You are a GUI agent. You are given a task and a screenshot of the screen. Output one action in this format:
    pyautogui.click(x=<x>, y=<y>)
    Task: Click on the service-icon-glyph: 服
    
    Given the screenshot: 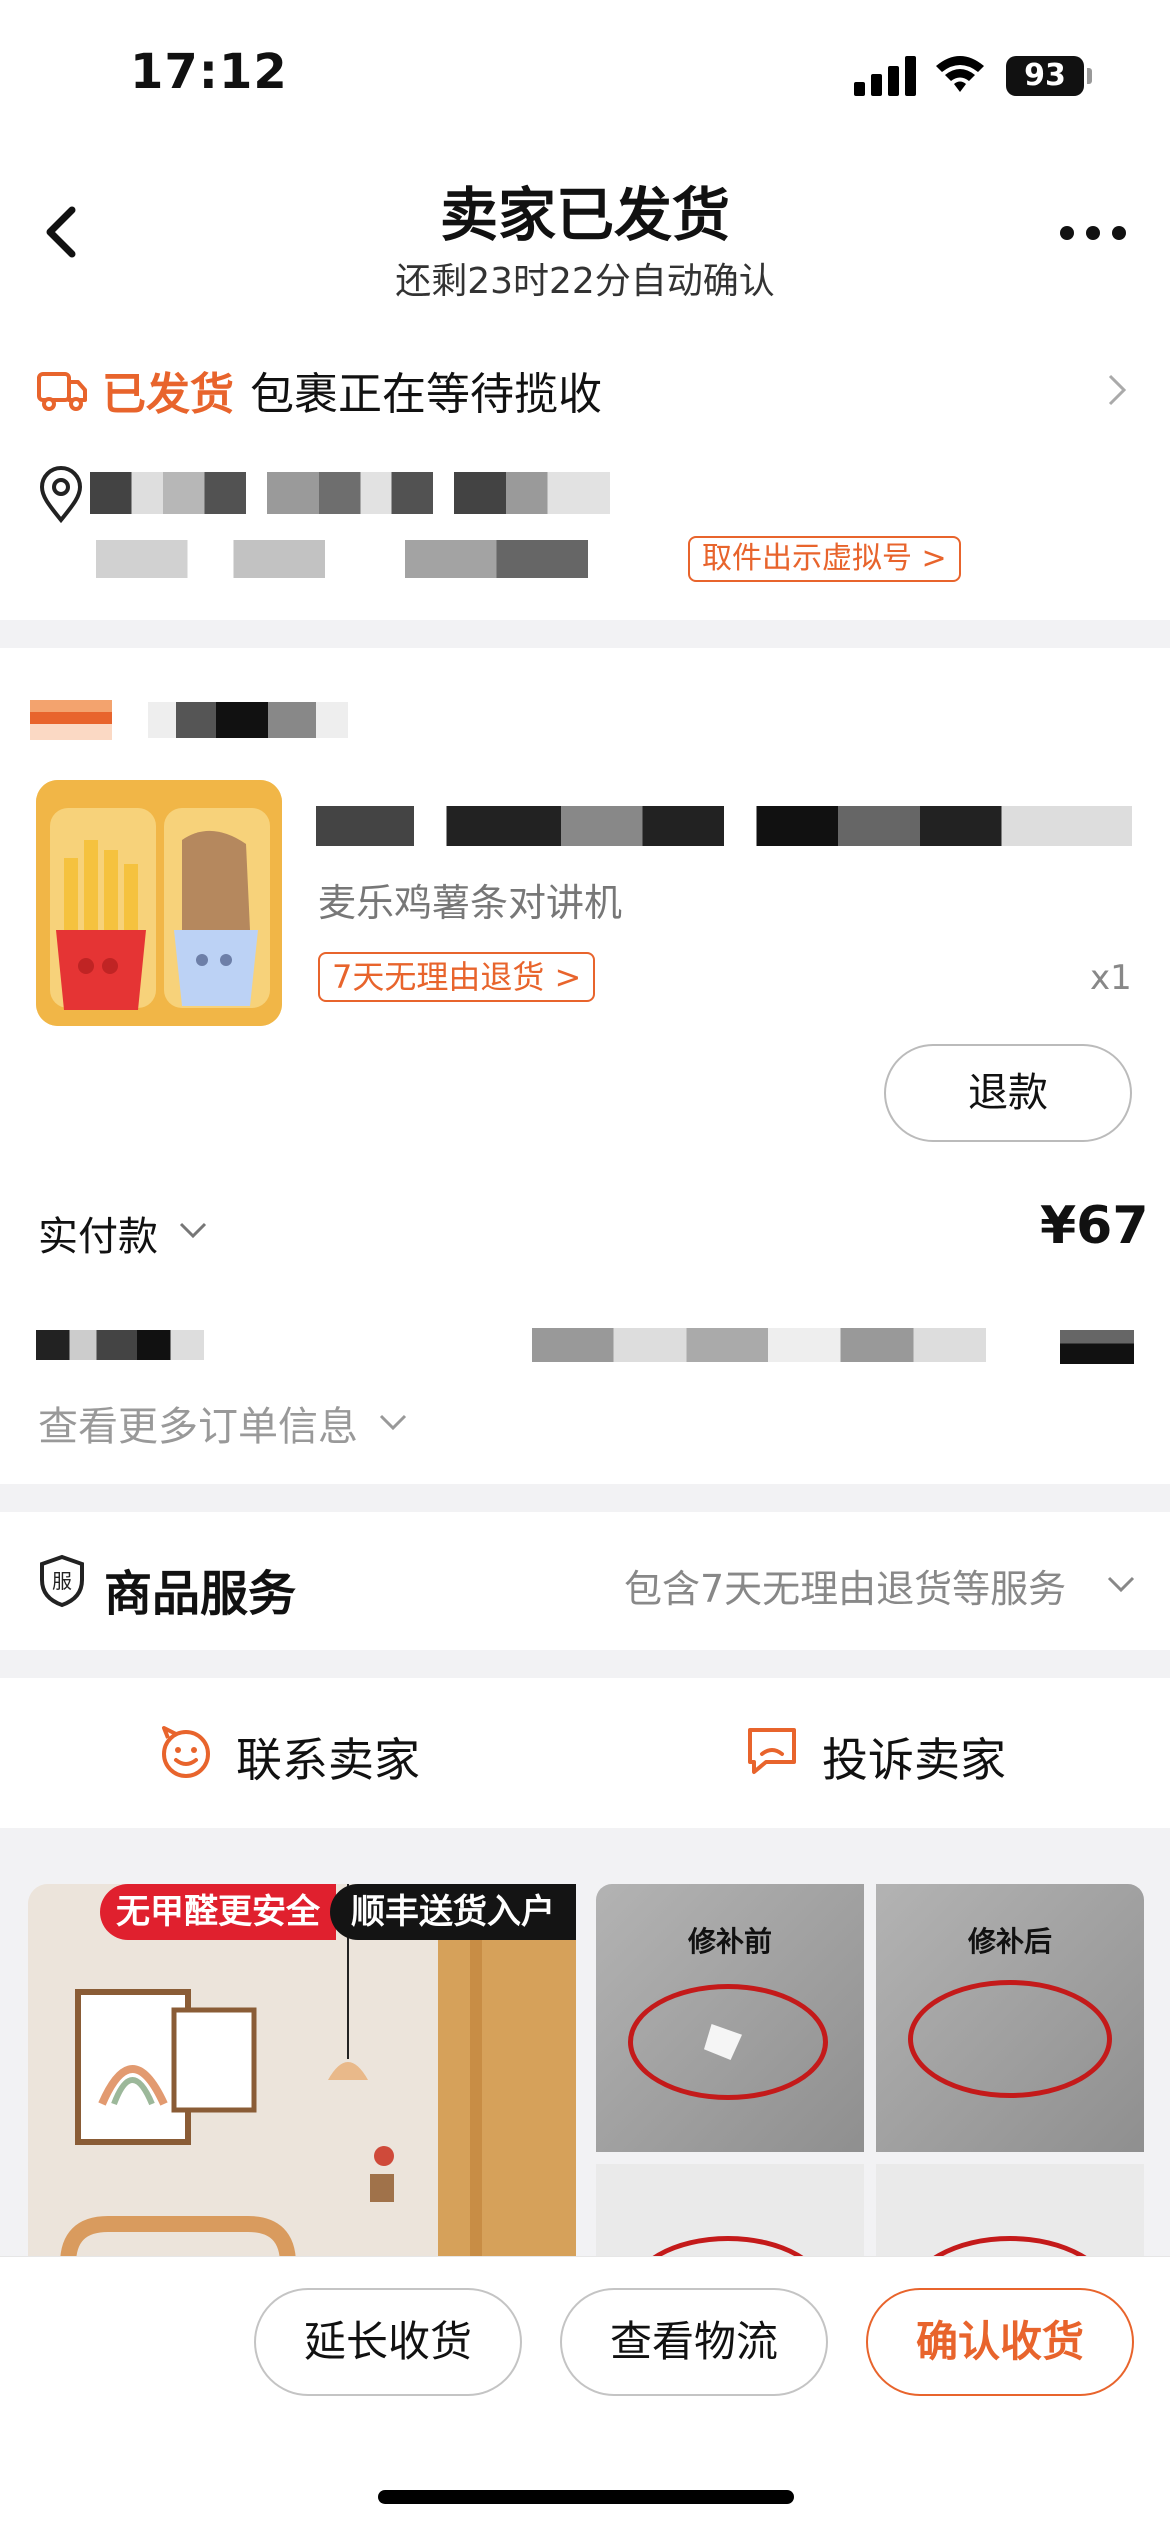 What is the action you would take?
    pyautogui.click(x=62, y=1581)
    